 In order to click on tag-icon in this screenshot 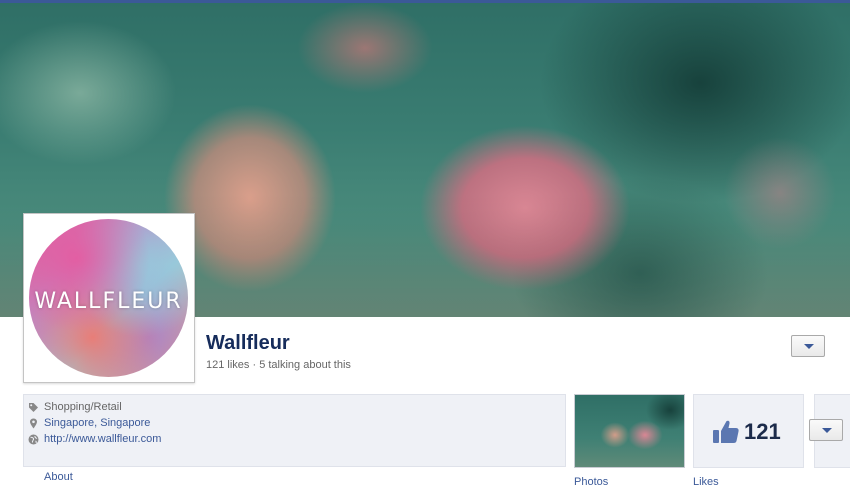, I will do `click(33, 407)`.